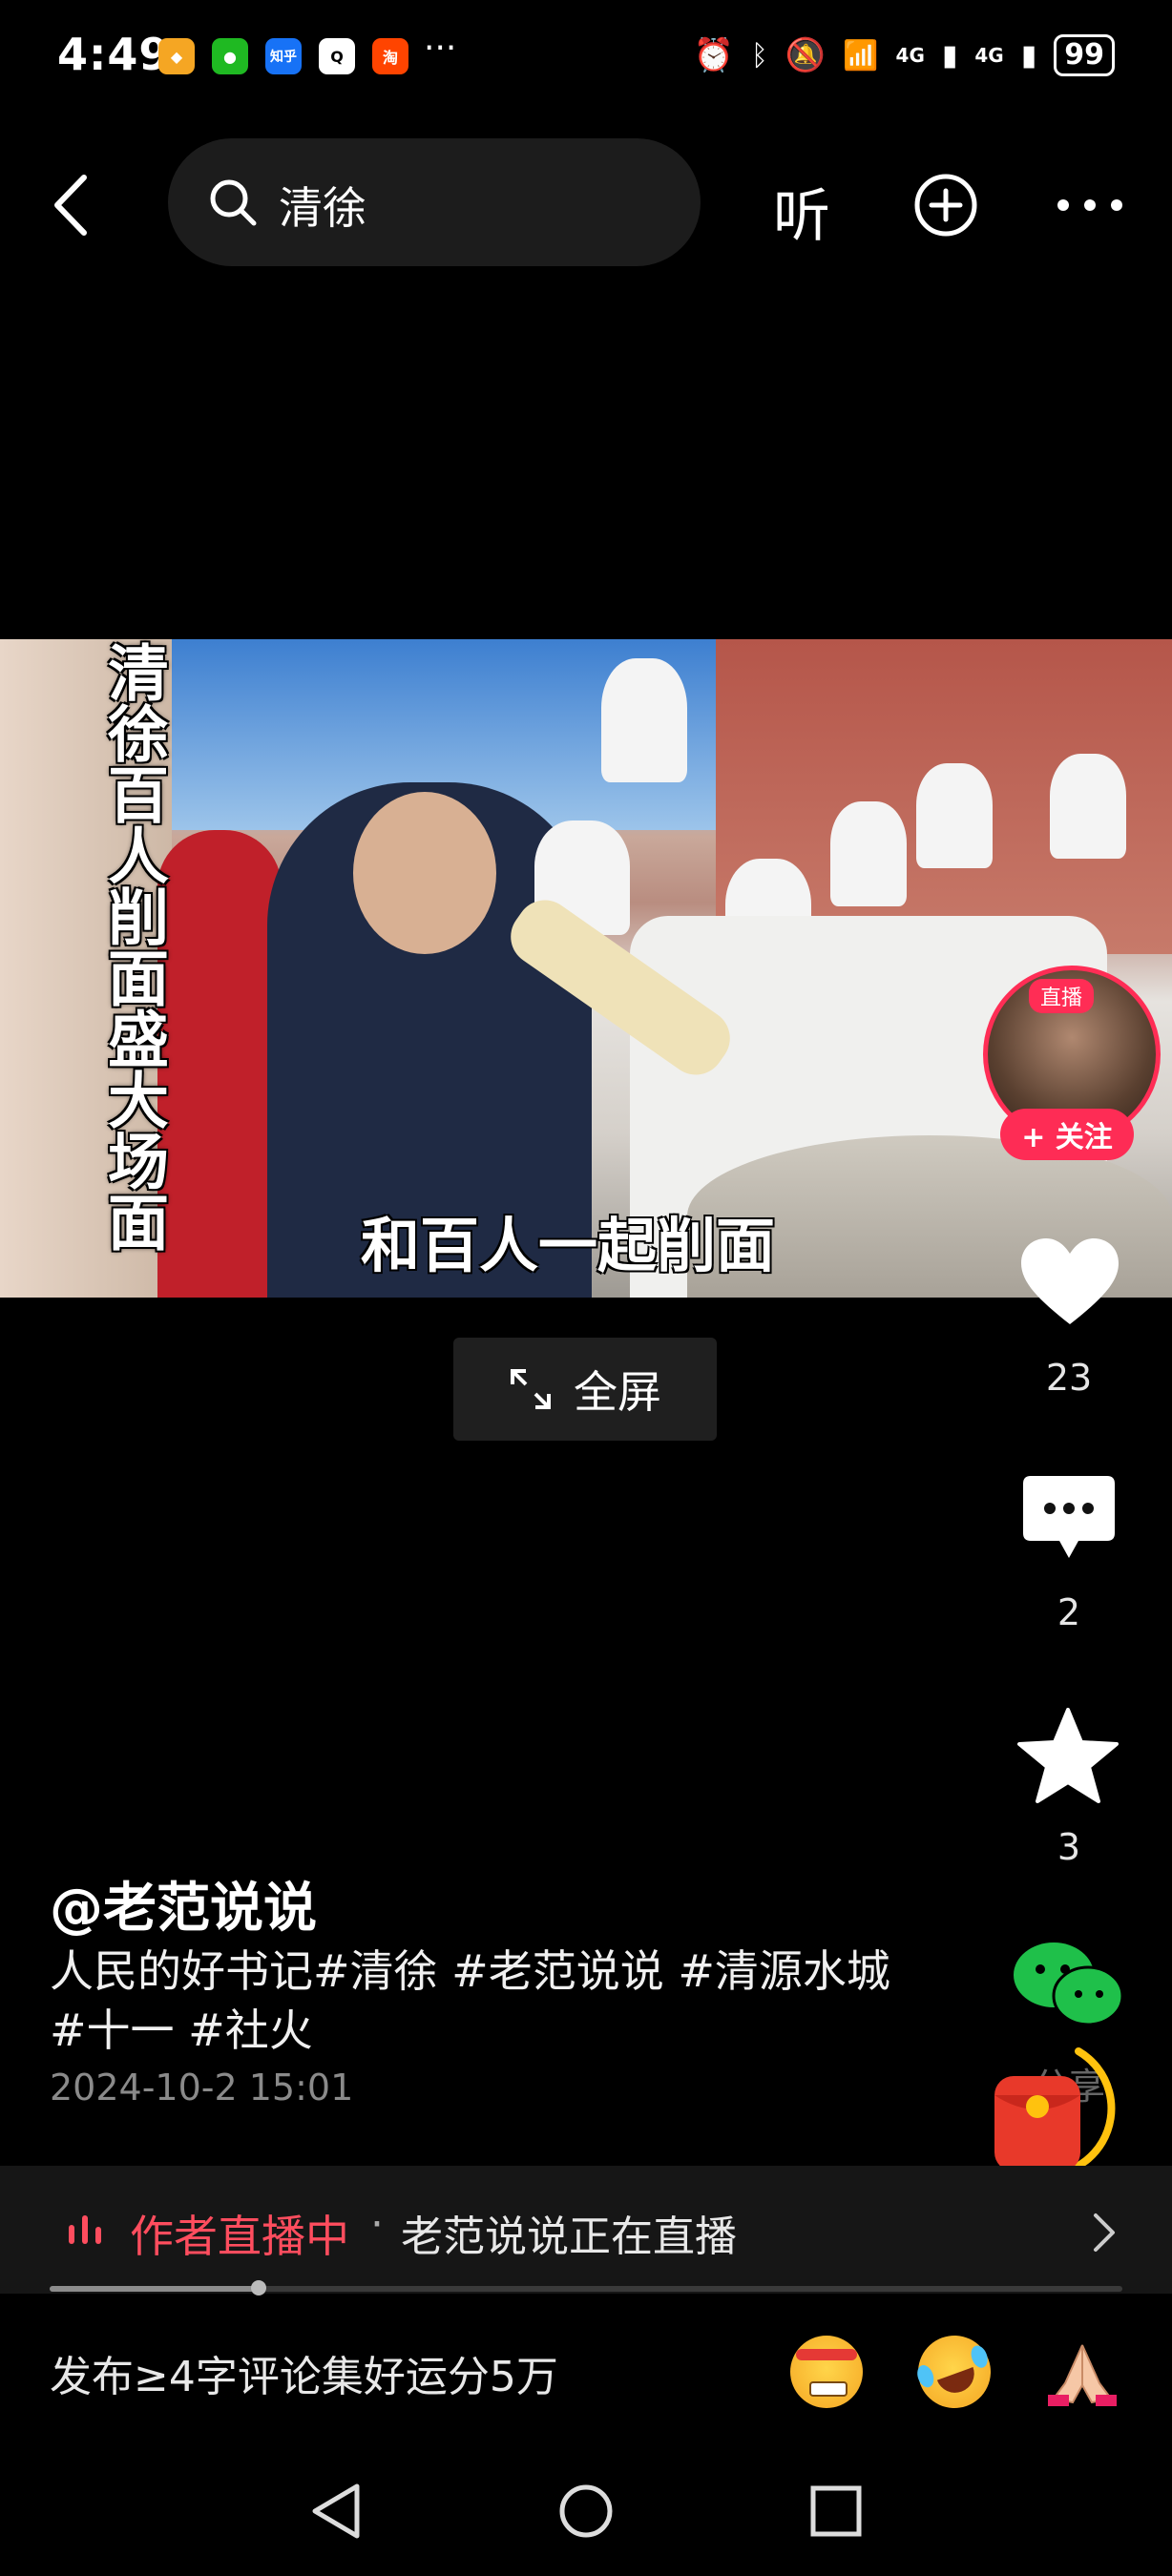  I want to click on comment-input: 发布≥4字评论集好运分5万, so click(304, 2372).